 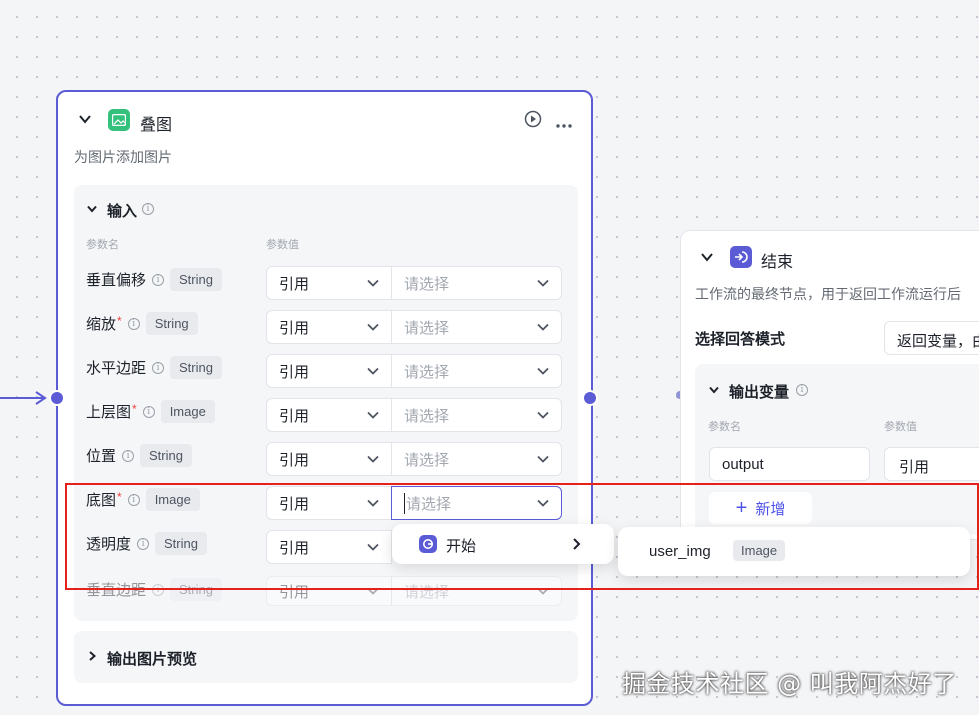 What do you see at coordinates (92, 209) in the screenshot?
I see `input-collapse-chevron-icon` at bounding box center [92, 209].